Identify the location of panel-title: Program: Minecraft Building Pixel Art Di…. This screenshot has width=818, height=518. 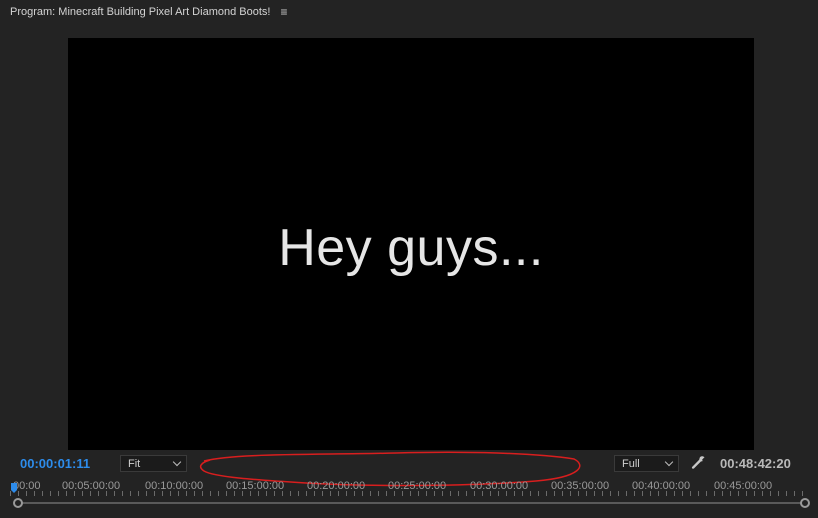
(140, 12).